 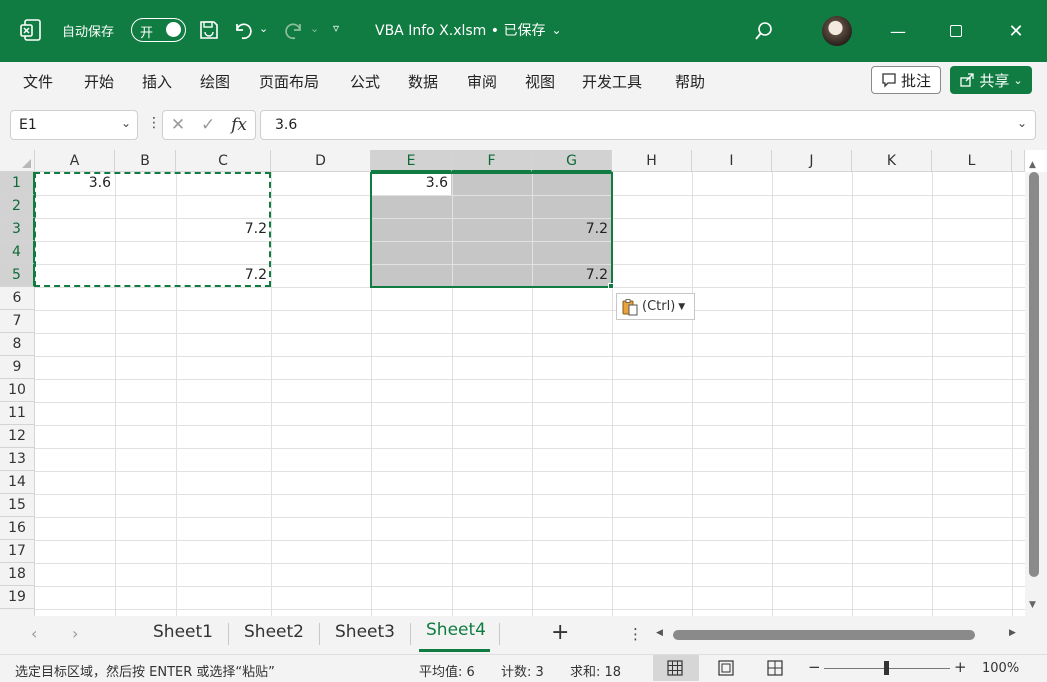 What do you see at coordinates (960, 667) in the screenshot?
I see `zoom-in-icon: +` at bounding box center [960, 667].